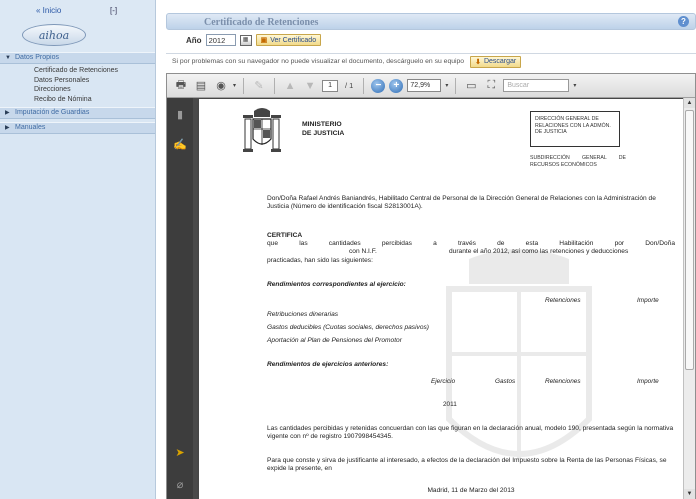 Image resolution: width=696 pixels, height=499 pixels. Describe the element at coordinates (77, 90) in the screenshot. I see `menu-item-direcciones: Direcciones` at that location.